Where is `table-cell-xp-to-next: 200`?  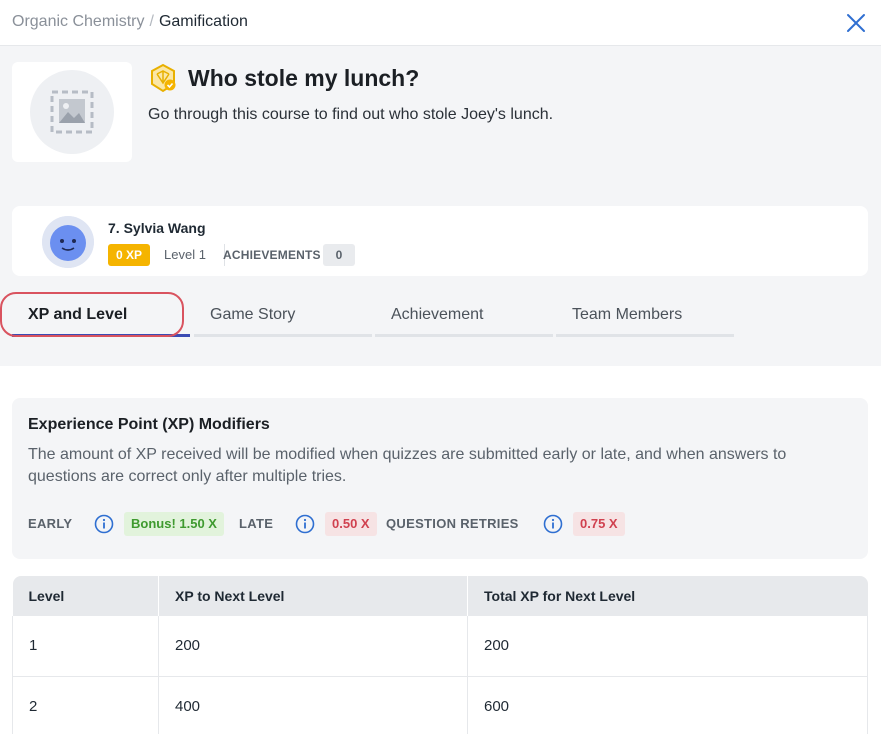
table-cell-xp-to-next: 200 is located at coordinates (313, 646).